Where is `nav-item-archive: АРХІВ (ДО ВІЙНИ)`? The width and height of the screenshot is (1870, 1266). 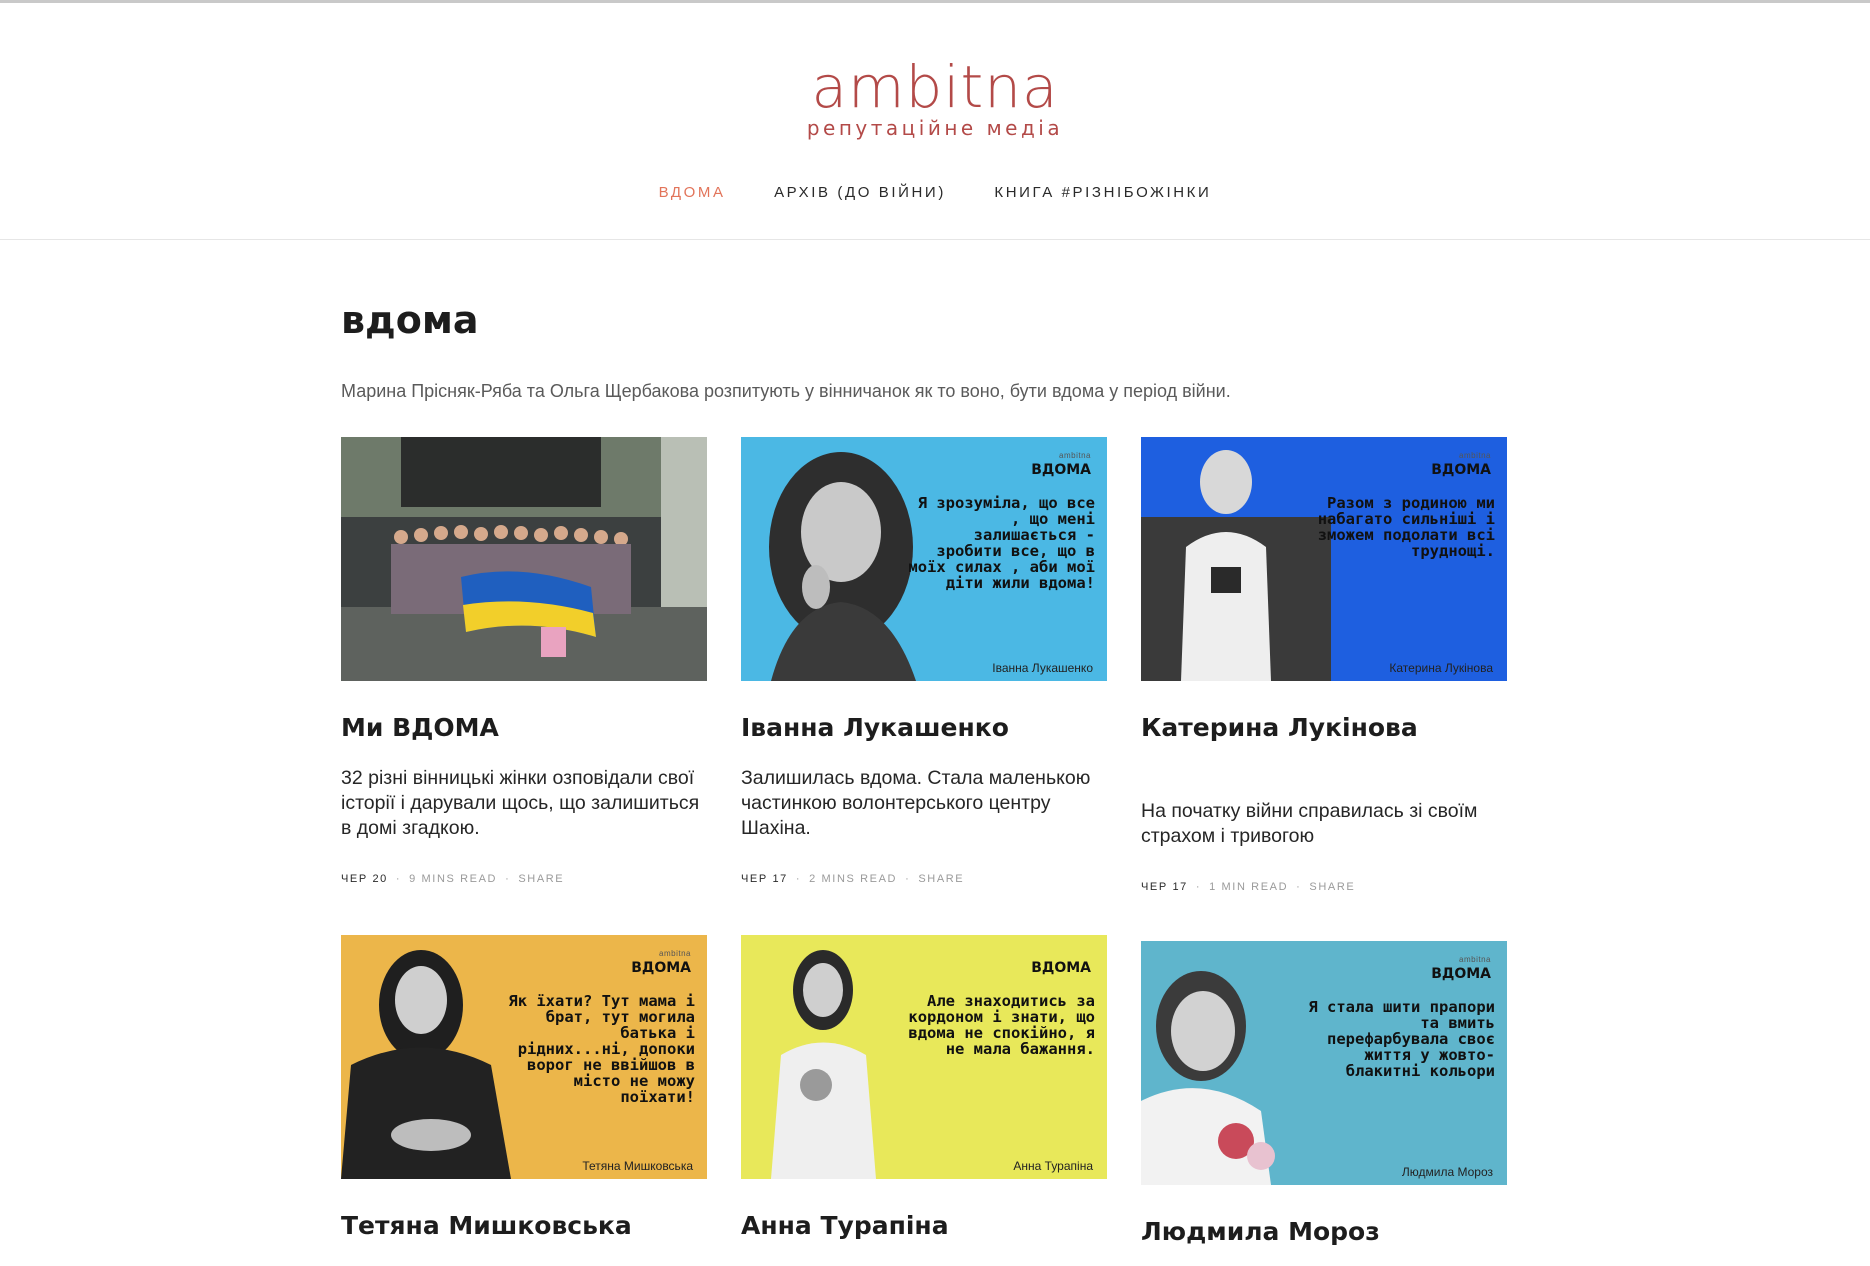
nav-item-archive: АРХІВ (ДО ВІЙНИ) is located at coordinates (860, 192).